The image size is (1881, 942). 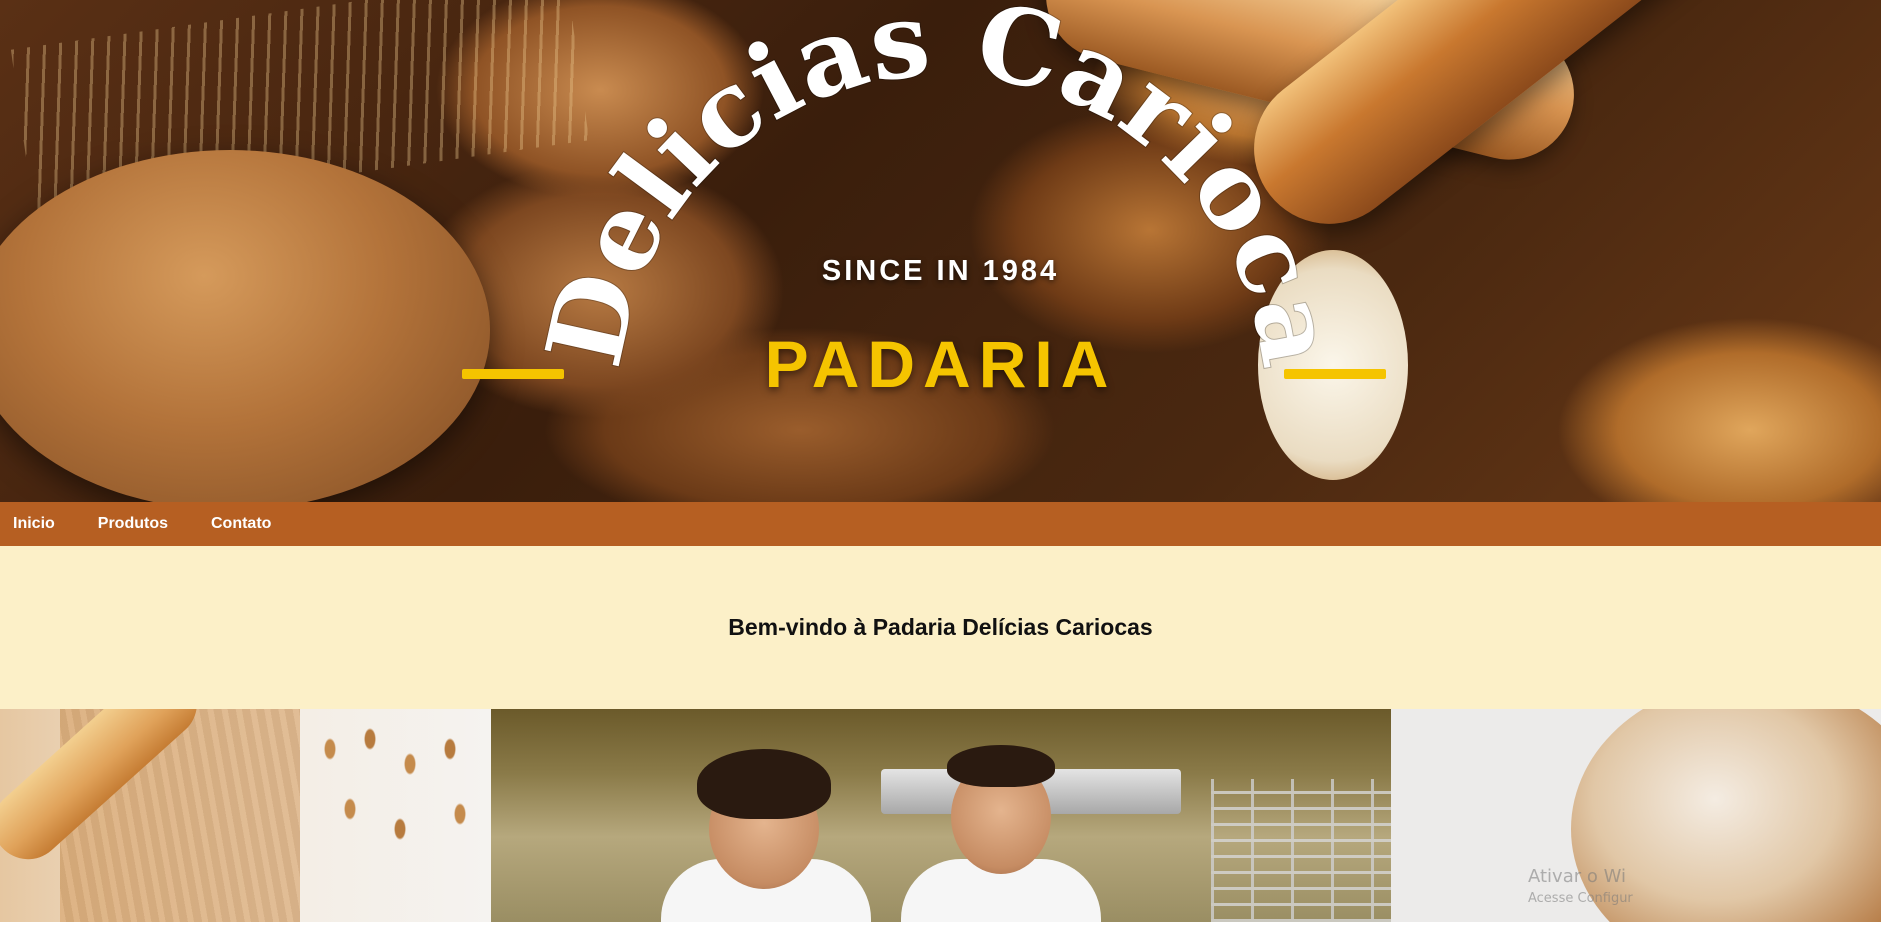 What do you see at coordinates (234, 524) in the screenshot?
I see `nav-contato: Contato` at bounding box center [234, 524].